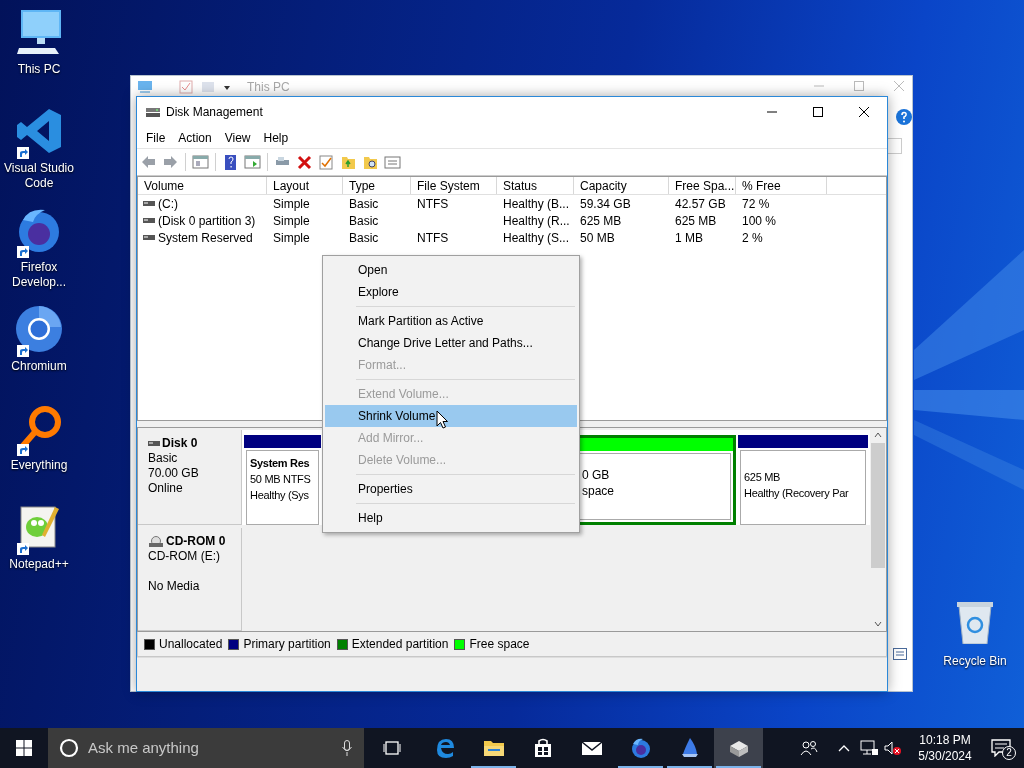 The height and width of the screenshot is (768, 1024). What do you see at coordinates (281, 479) in the screenshot?
I see `partition-size: 50 MB NTFS` at bounding box center [281, 479].